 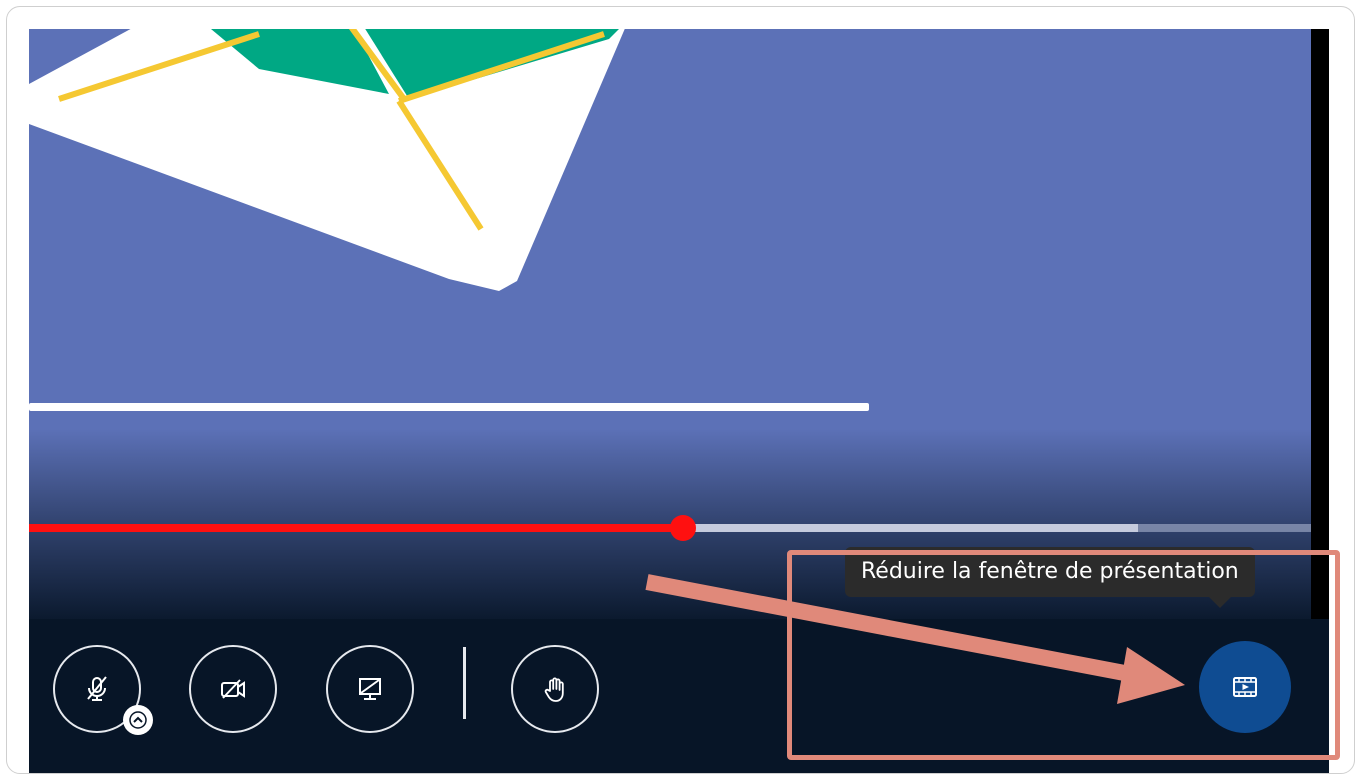 I want to click on annotation-arrow, so click(x=915, y=639).